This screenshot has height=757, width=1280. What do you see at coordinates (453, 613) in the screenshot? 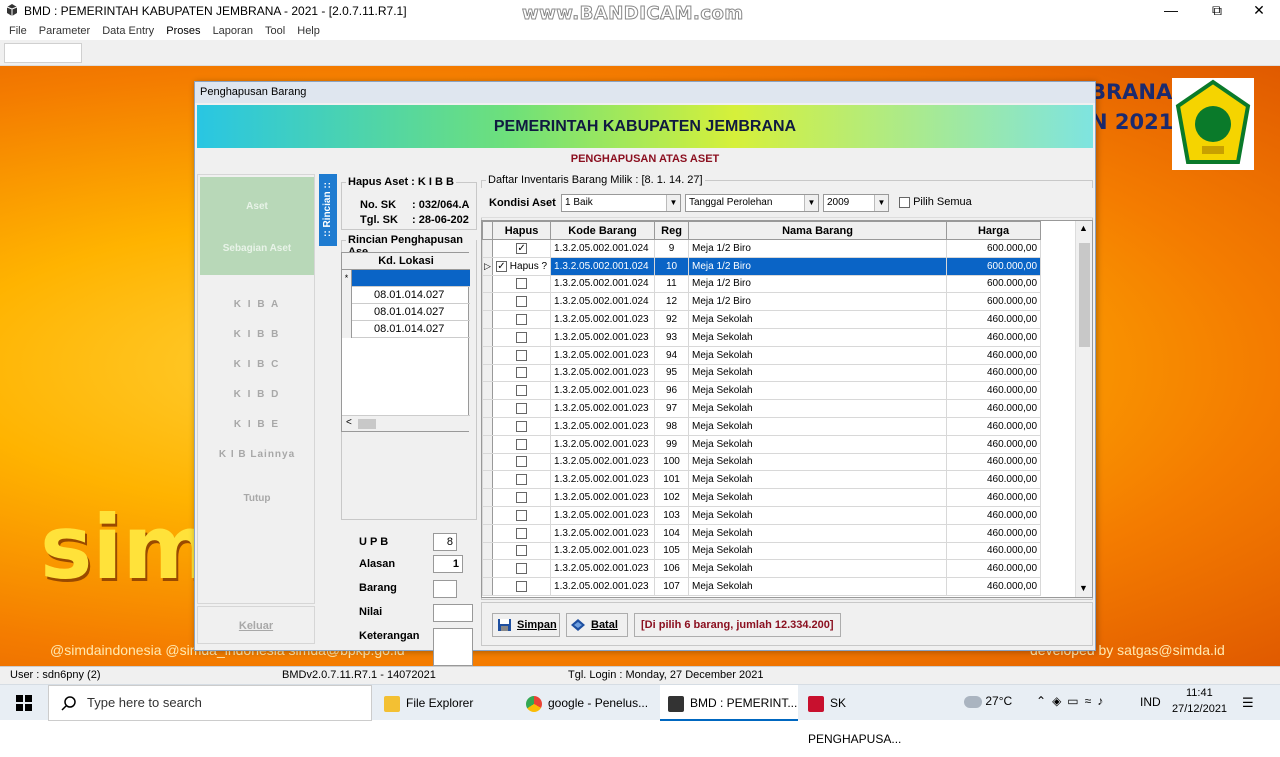
I see `nilai-field` at bounding box center [453, 613].